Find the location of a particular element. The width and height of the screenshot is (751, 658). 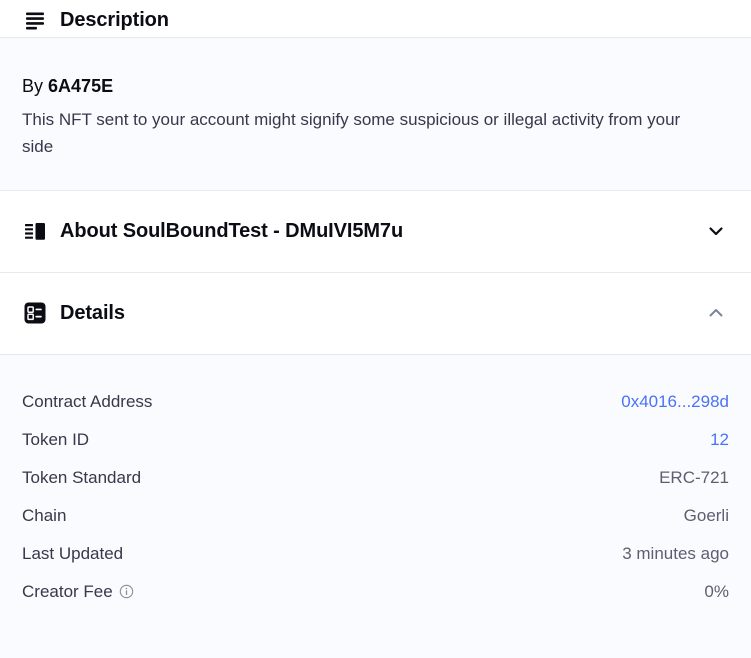

detail-label-text: Token ID is located at coordinates (56, 439).